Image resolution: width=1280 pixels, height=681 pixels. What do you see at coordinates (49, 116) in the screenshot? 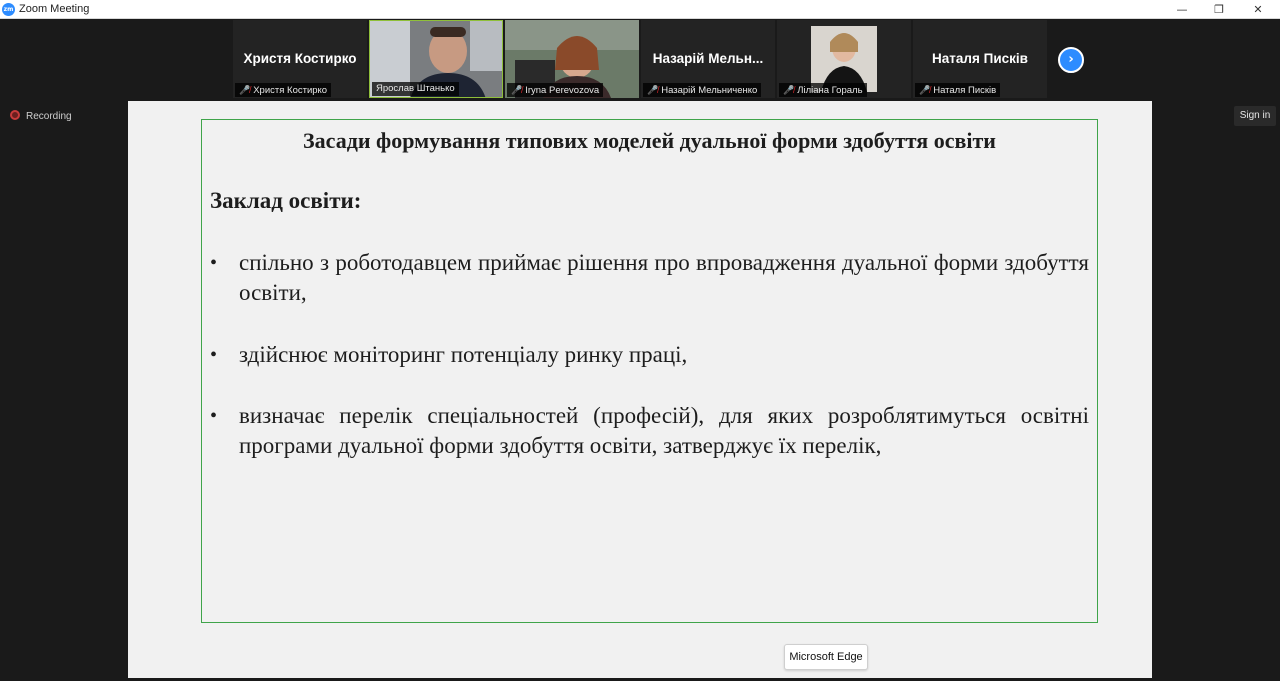
I see `recording-label: Recording` at bounding box center [49, 116].